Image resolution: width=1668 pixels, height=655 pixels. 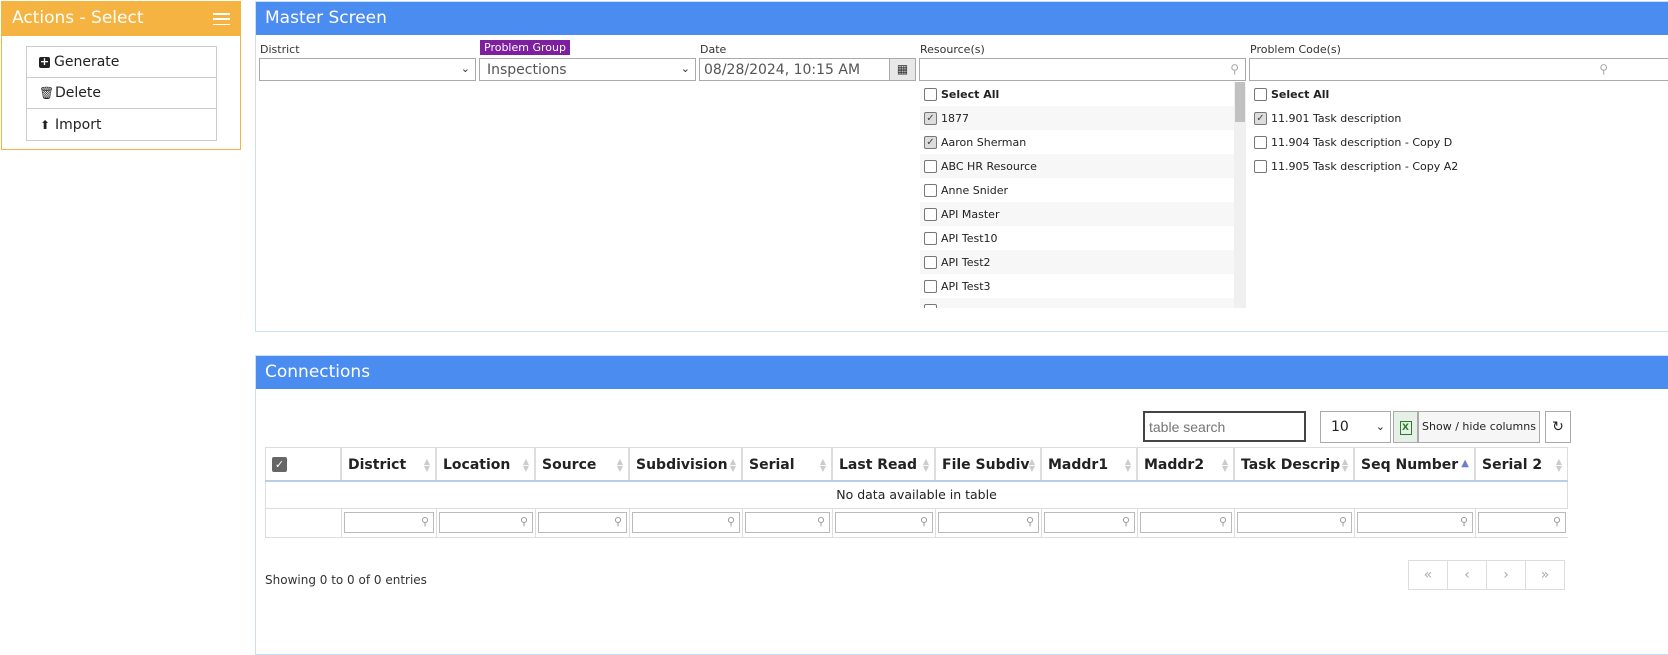 What do you see at coordinates (1521, 463) in the screenshot?
I see `column-header-serial-2: Serial 2 ▲ ▼` at bounding box center [1521, 463].